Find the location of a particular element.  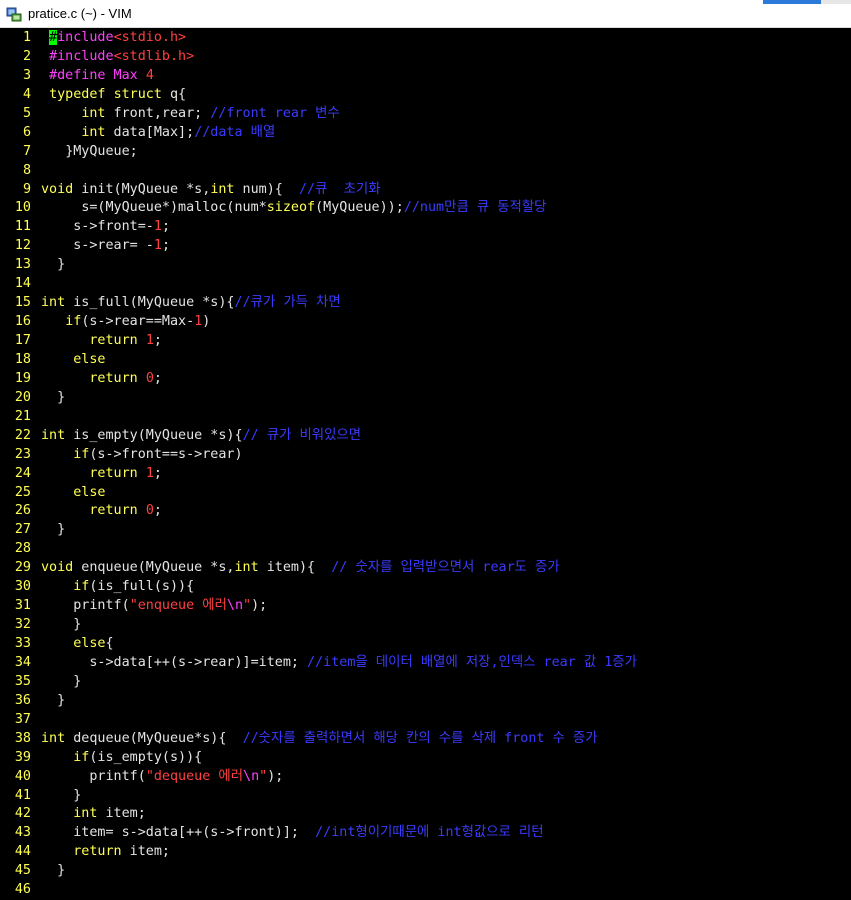

code-line: 25 else is located at coordinates (425, 493).